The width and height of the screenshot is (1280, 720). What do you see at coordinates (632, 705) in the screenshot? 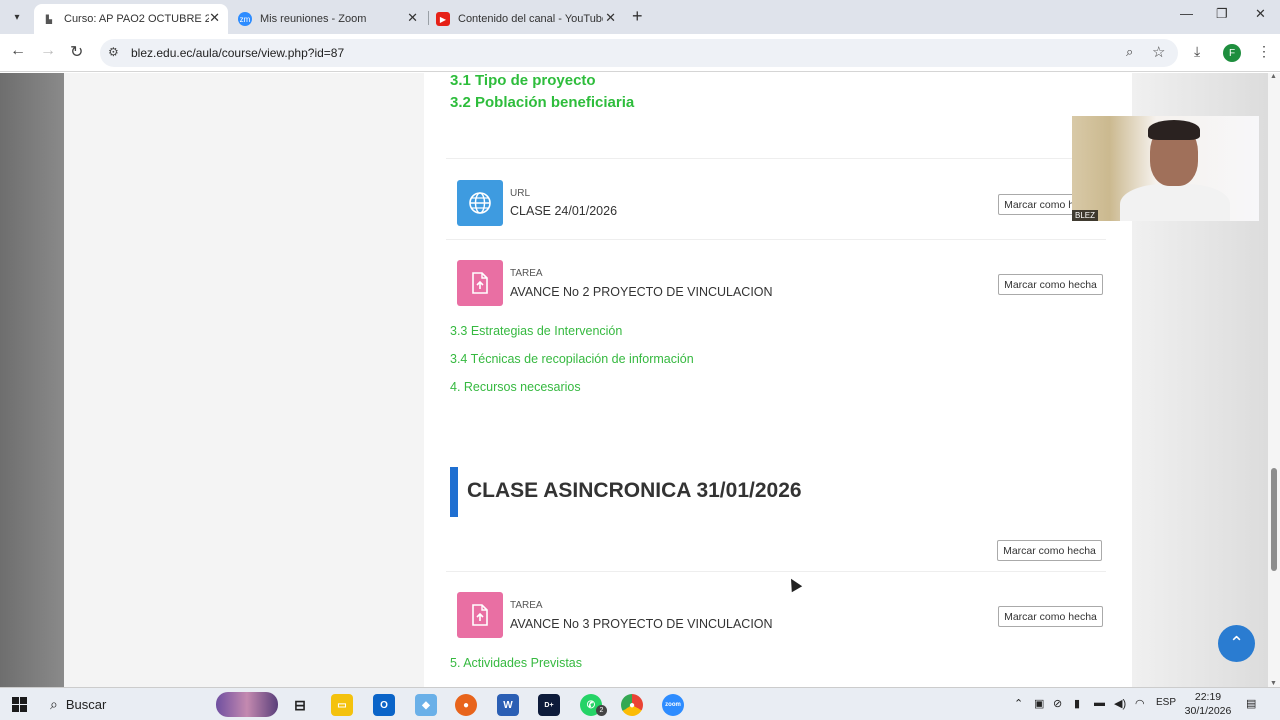
I see `chrome-icon: ●` at bounding box center [632, 705].